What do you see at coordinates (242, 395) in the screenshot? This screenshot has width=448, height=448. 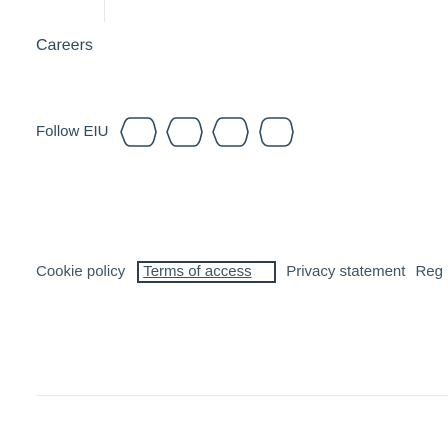 I see `bottom-divider` at bounding box center [242, 395].